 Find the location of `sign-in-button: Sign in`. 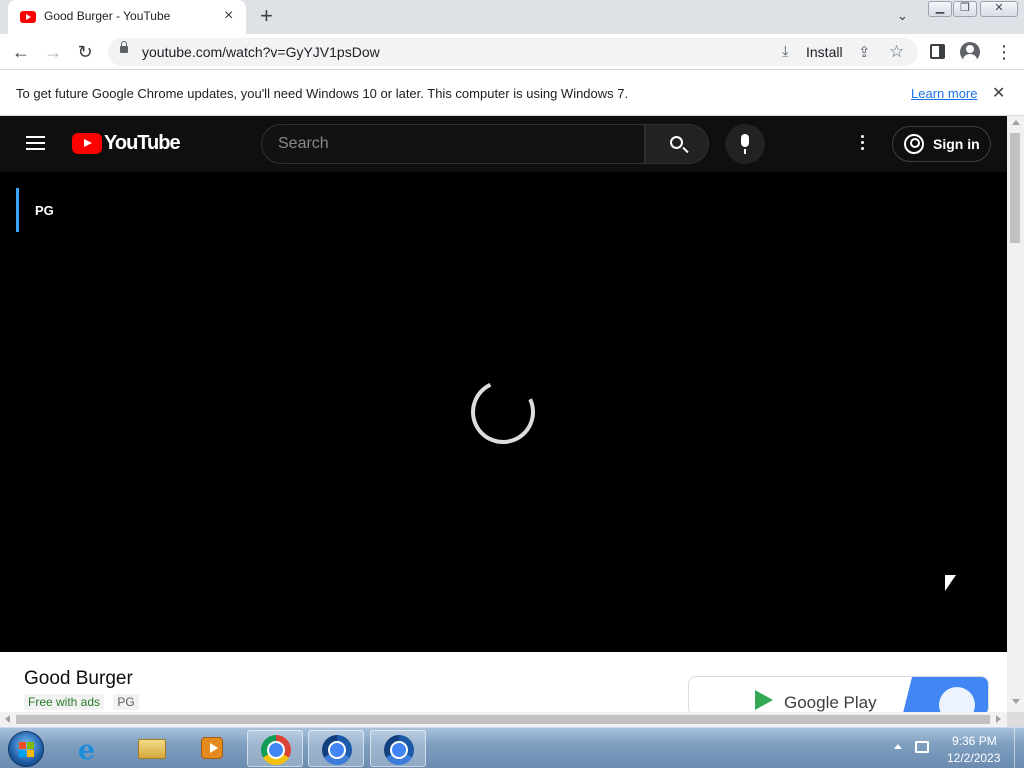

sign-in-button: Sign in is located at coordinates (941, 144).